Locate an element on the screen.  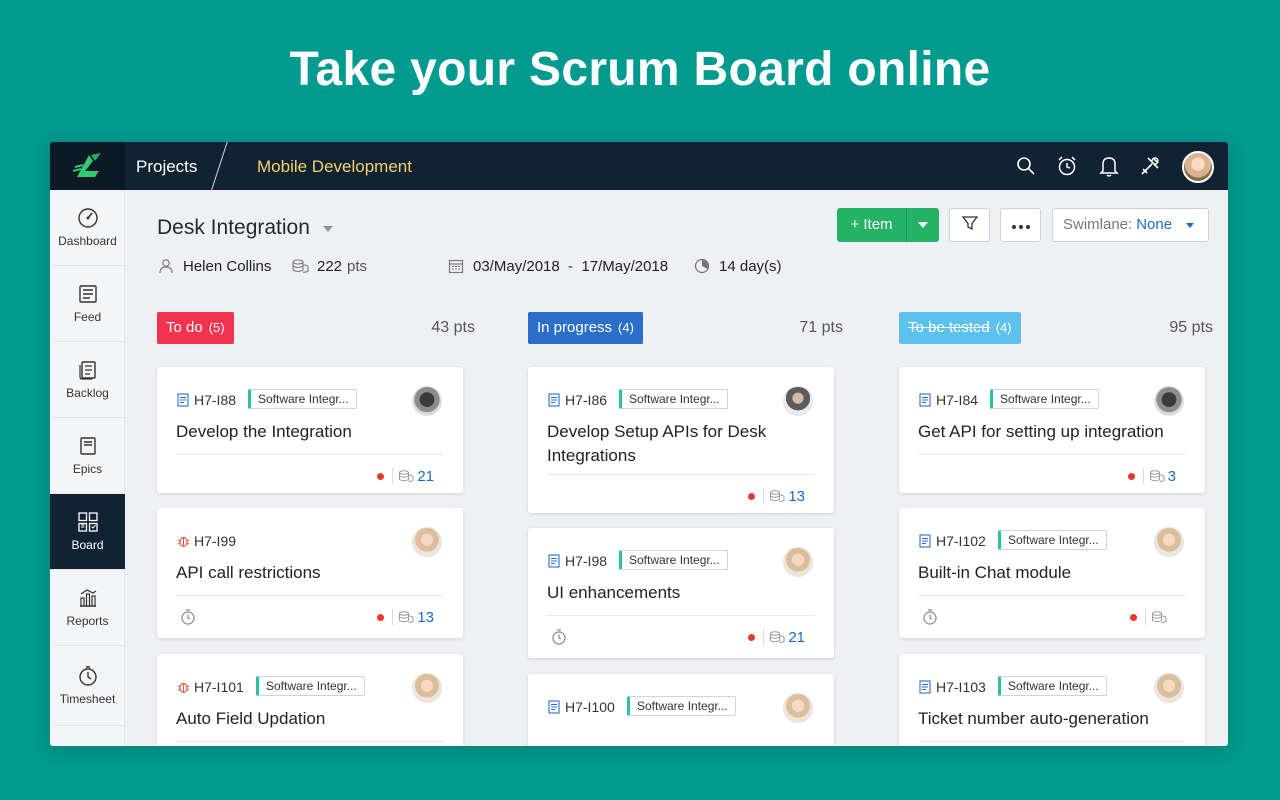
headline: Take your Scrum Board online is located at coordinates (640, 69).